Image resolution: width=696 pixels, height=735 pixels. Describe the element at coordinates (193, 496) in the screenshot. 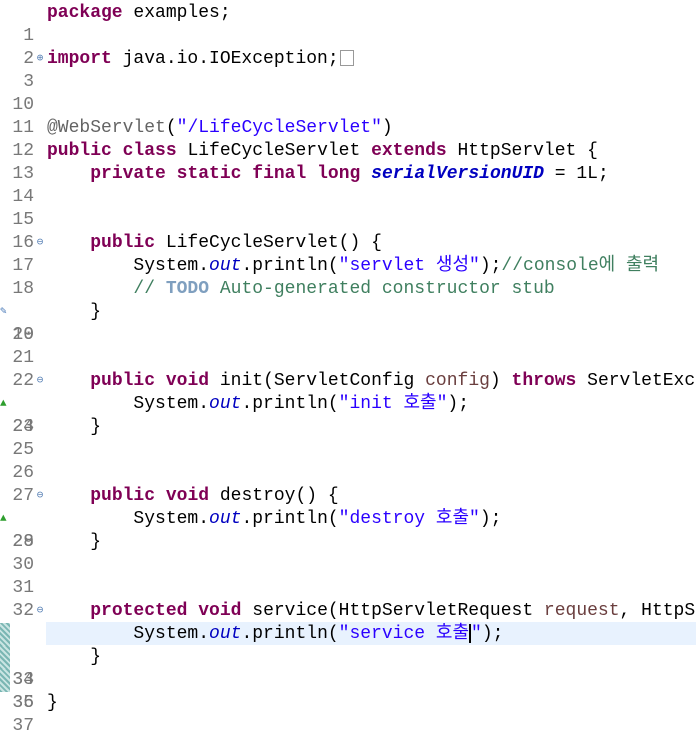

I see `code-text: public void destroy() {` at that location.